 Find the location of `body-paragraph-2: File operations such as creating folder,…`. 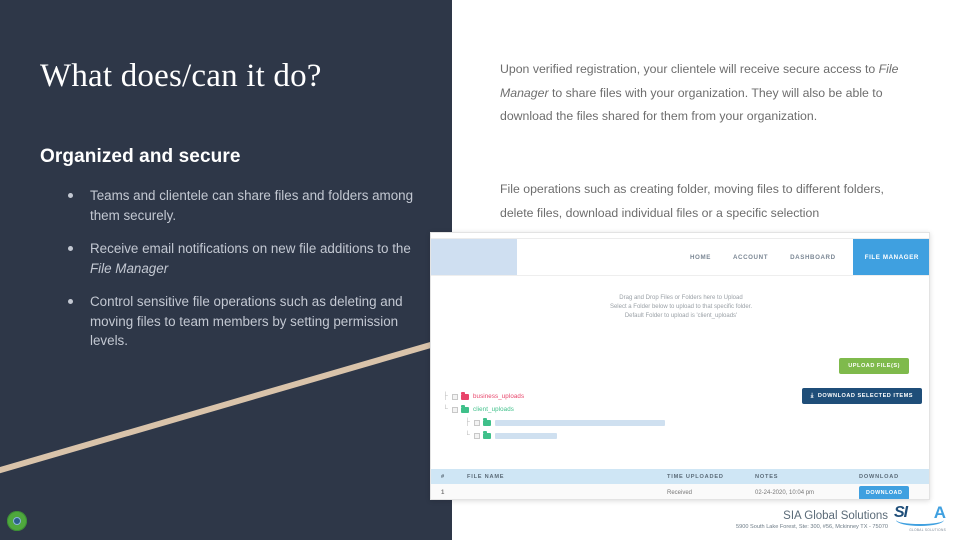

body-paragraph-2: File operations such as creating folder,… is located at coordinates (692, 201).